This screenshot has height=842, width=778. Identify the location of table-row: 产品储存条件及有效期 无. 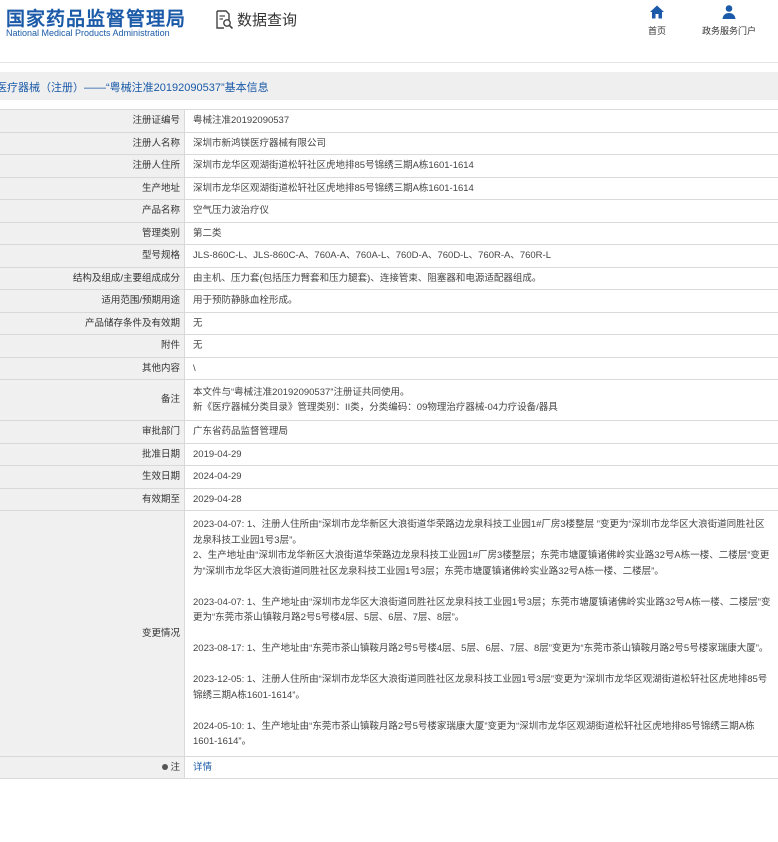
(389, 323).